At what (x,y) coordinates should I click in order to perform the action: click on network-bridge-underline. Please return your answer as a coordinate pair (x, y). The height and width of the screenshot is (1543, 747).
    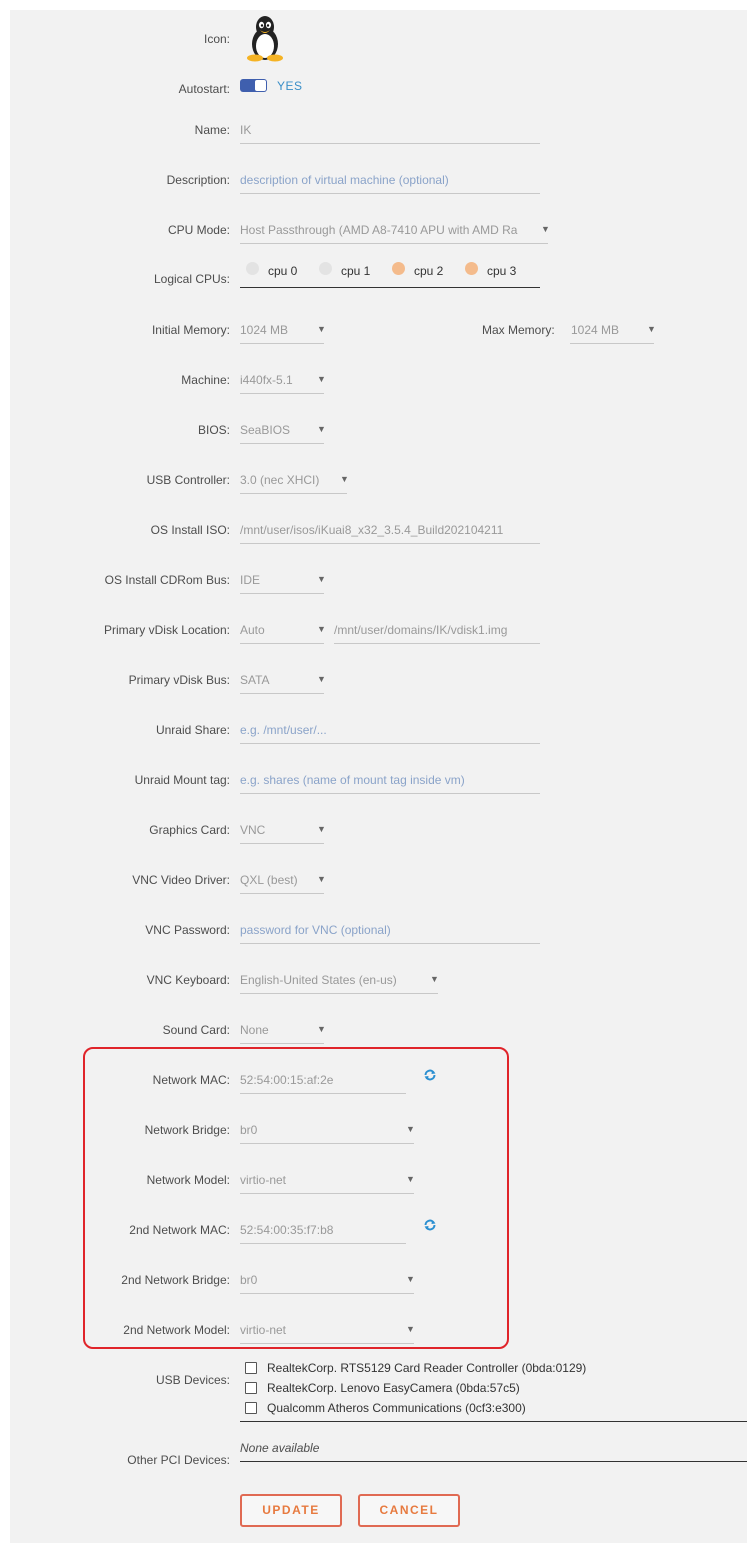
    Looking at the image, I should click on (327, 1143).